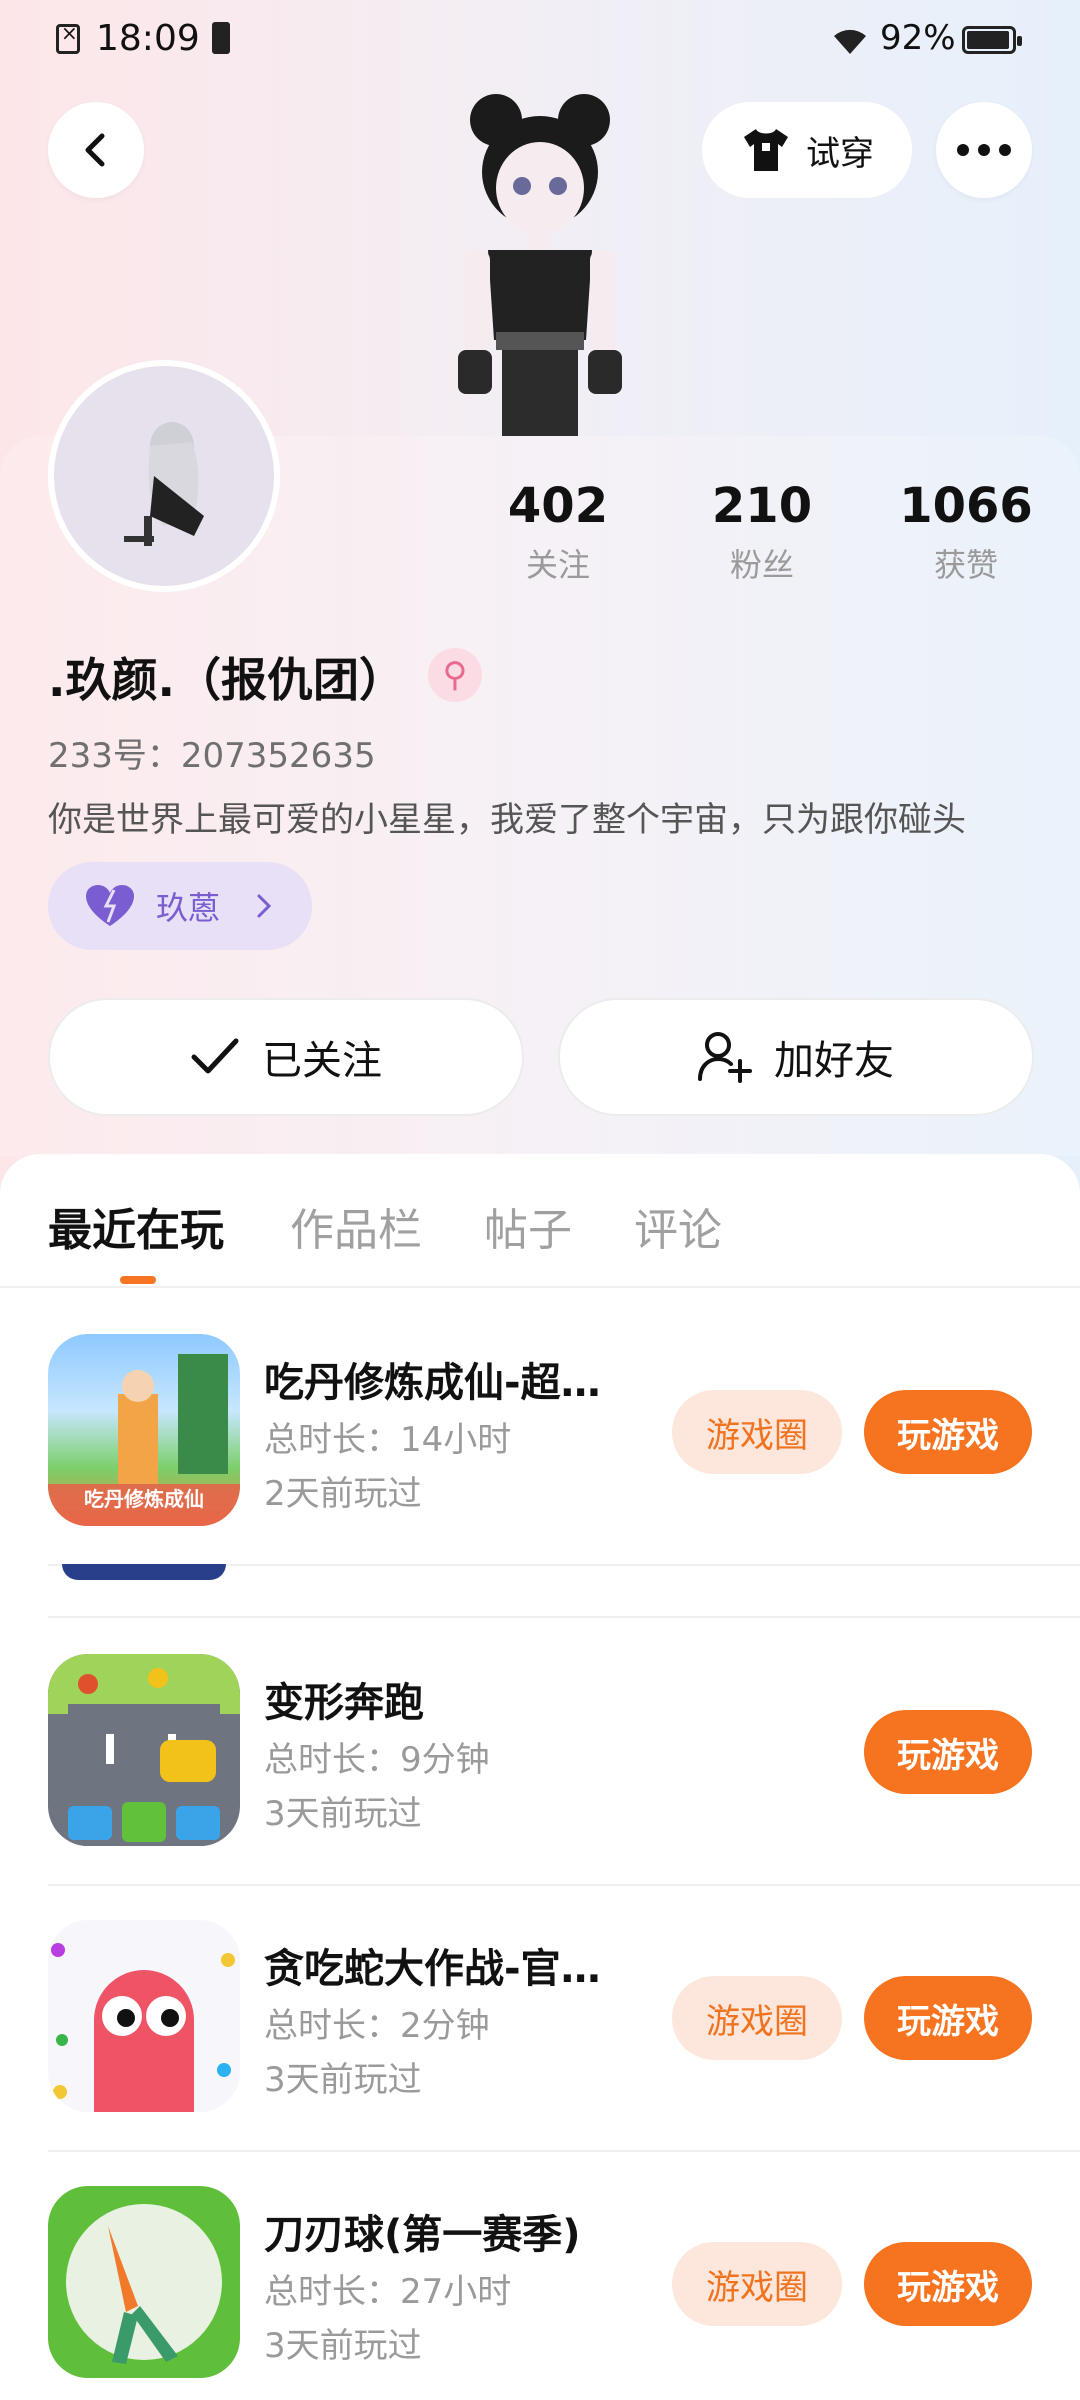 This screenshot has width=1080, height=2400. I want to click on stat-label: 获赞, so click(965, 565).